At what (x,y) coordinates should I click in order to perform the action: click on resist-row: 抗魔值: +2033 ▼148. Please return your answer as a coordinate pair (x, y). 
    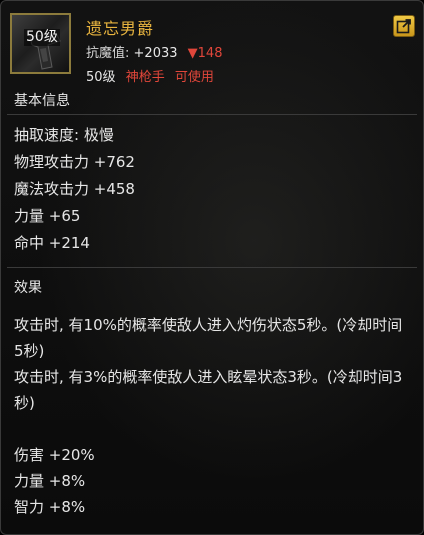
    Looking at the image, I should click on (154, 51).